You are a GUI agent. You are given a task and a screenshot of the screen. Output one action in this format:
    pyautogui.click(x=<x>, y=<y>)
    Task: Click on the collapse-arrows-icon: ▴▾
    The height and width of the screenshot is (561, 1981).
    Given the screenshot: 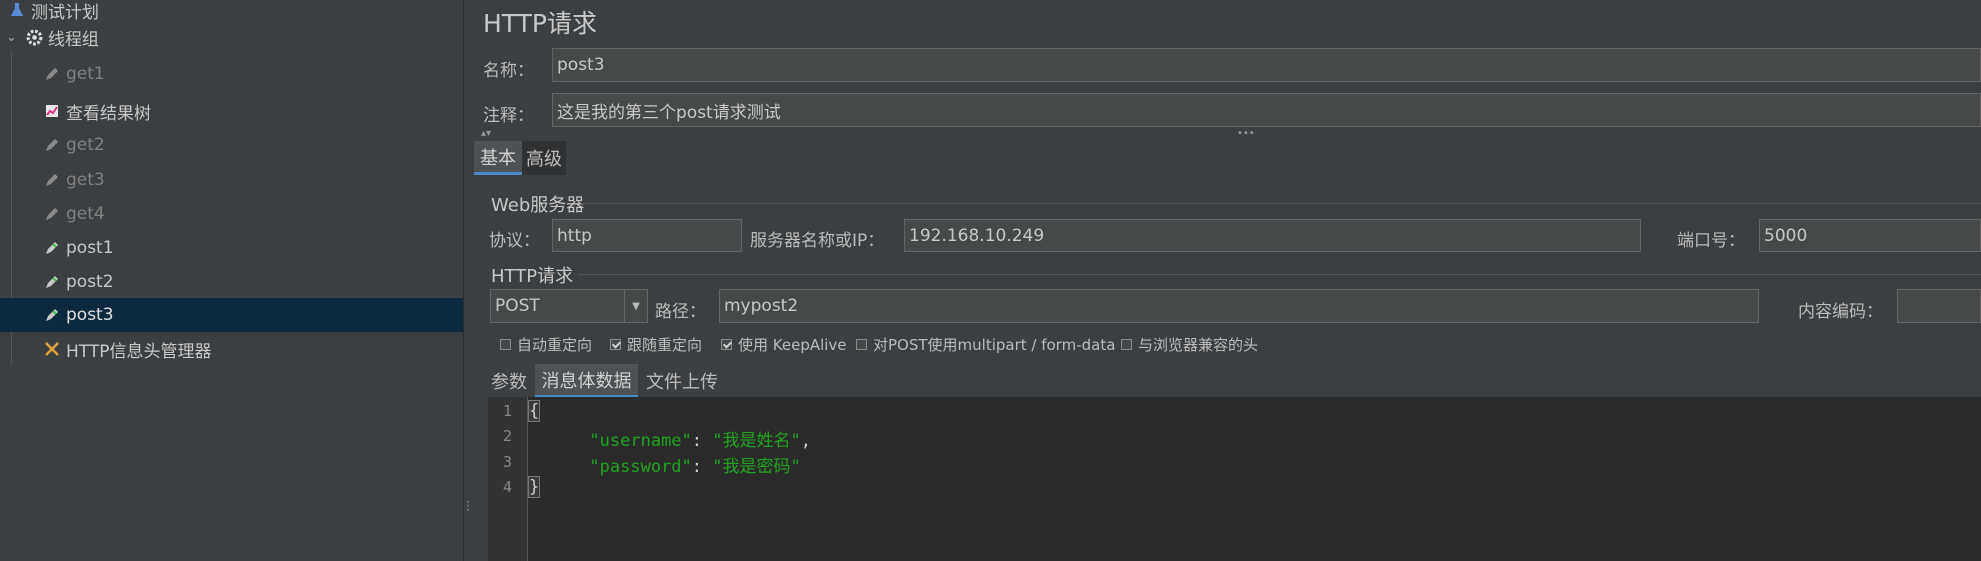 What is the action you would take?
    pyautogui.click(x=486, y=133)
    